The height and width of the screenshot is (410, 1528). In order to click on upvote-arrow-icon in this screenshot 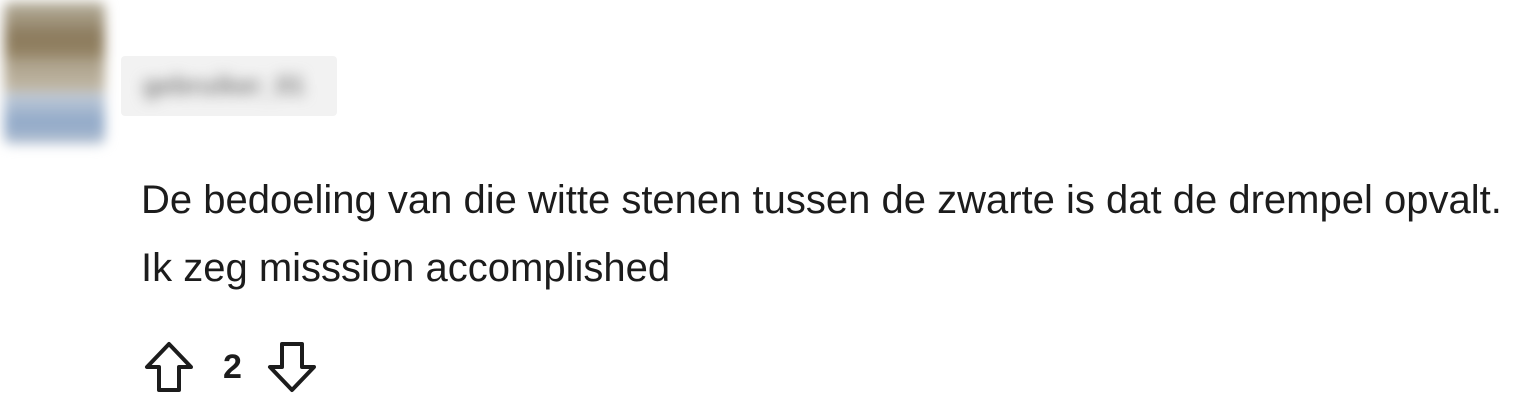, I will do `click(169, 367)`.